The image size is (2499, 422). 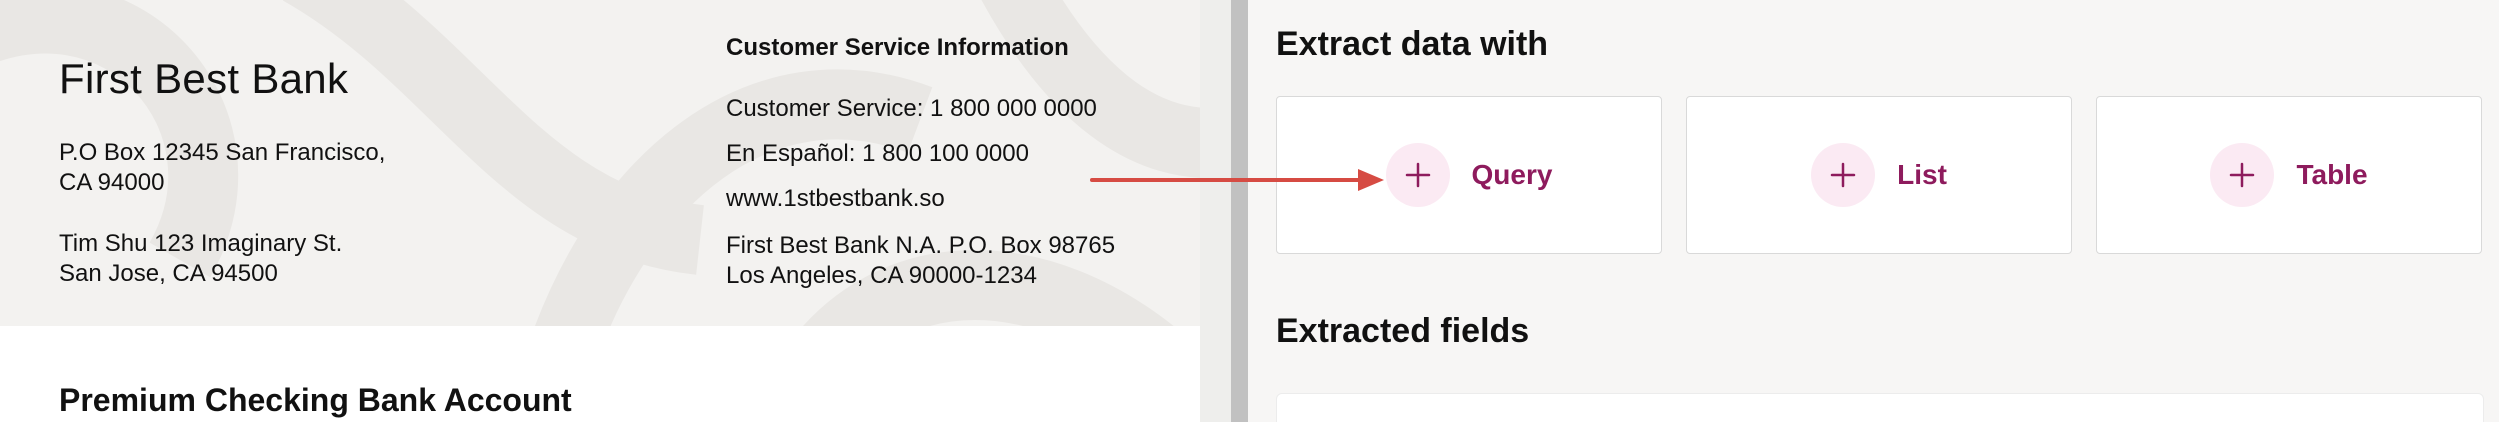 I want to click on section-title: Premium Checking Bank Account, so click(x=315, y=400).